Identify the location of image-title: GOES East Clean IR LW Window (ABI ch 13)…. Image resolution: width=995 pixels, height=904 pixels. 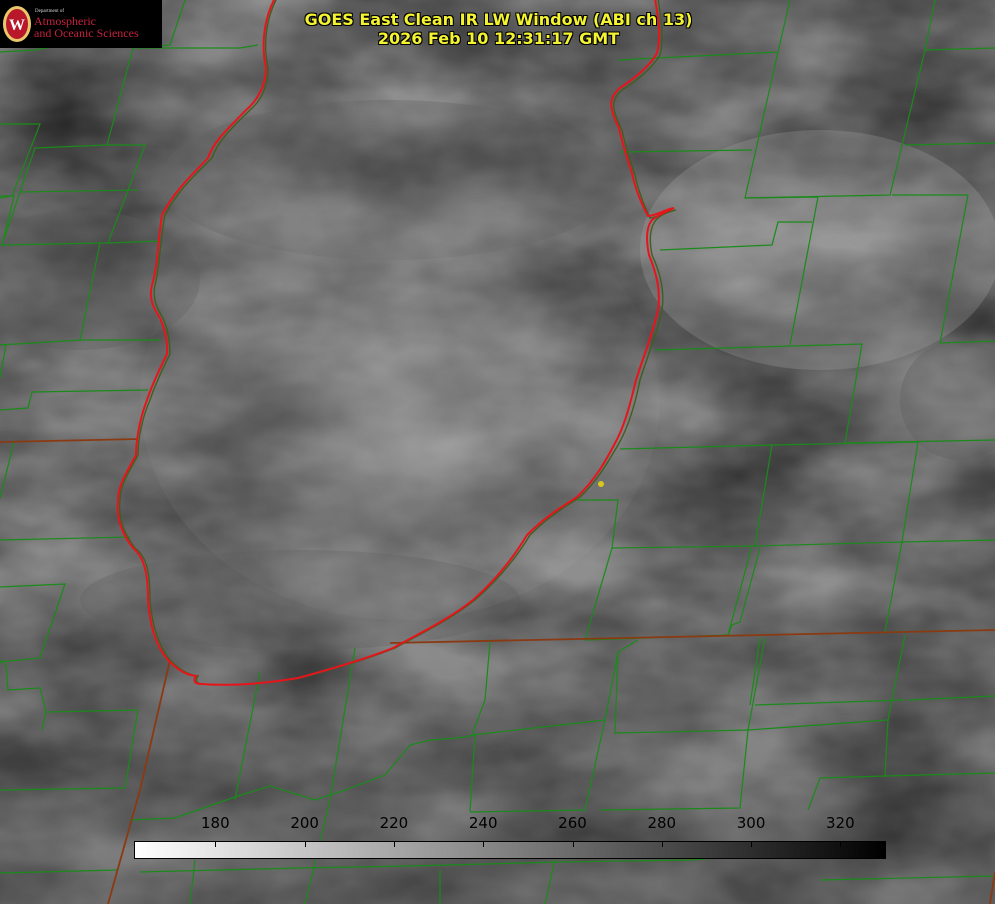
(497, 29).